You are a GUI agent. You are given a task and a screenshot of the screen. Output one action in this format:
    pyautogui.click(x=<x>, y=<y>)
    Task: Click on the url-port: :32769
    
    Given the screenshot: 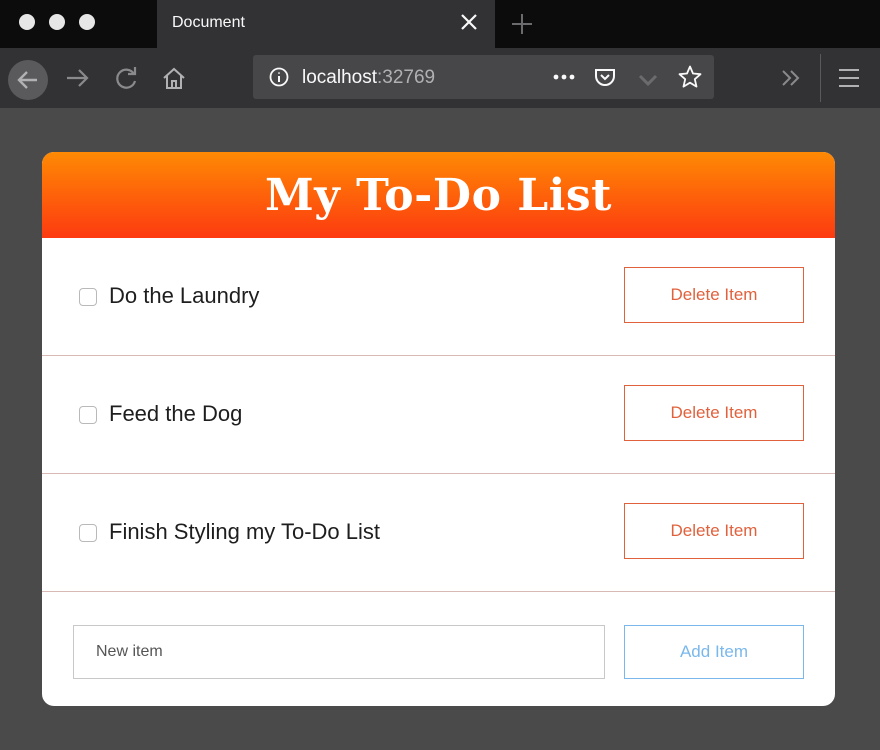 What is the action you would take?
    pyautogui.click(x=406, y=77)
    